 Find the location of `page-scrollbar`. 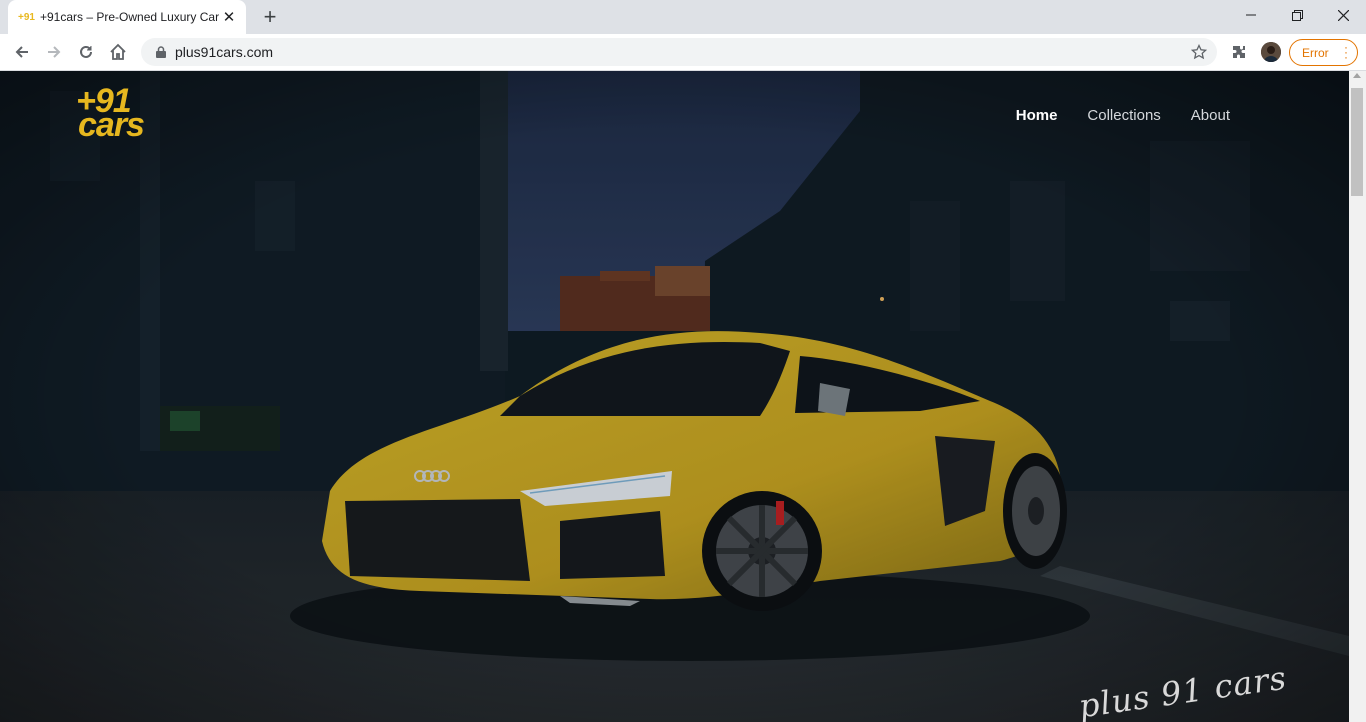

page-scrollbar is located at coordinates (1357, 396).